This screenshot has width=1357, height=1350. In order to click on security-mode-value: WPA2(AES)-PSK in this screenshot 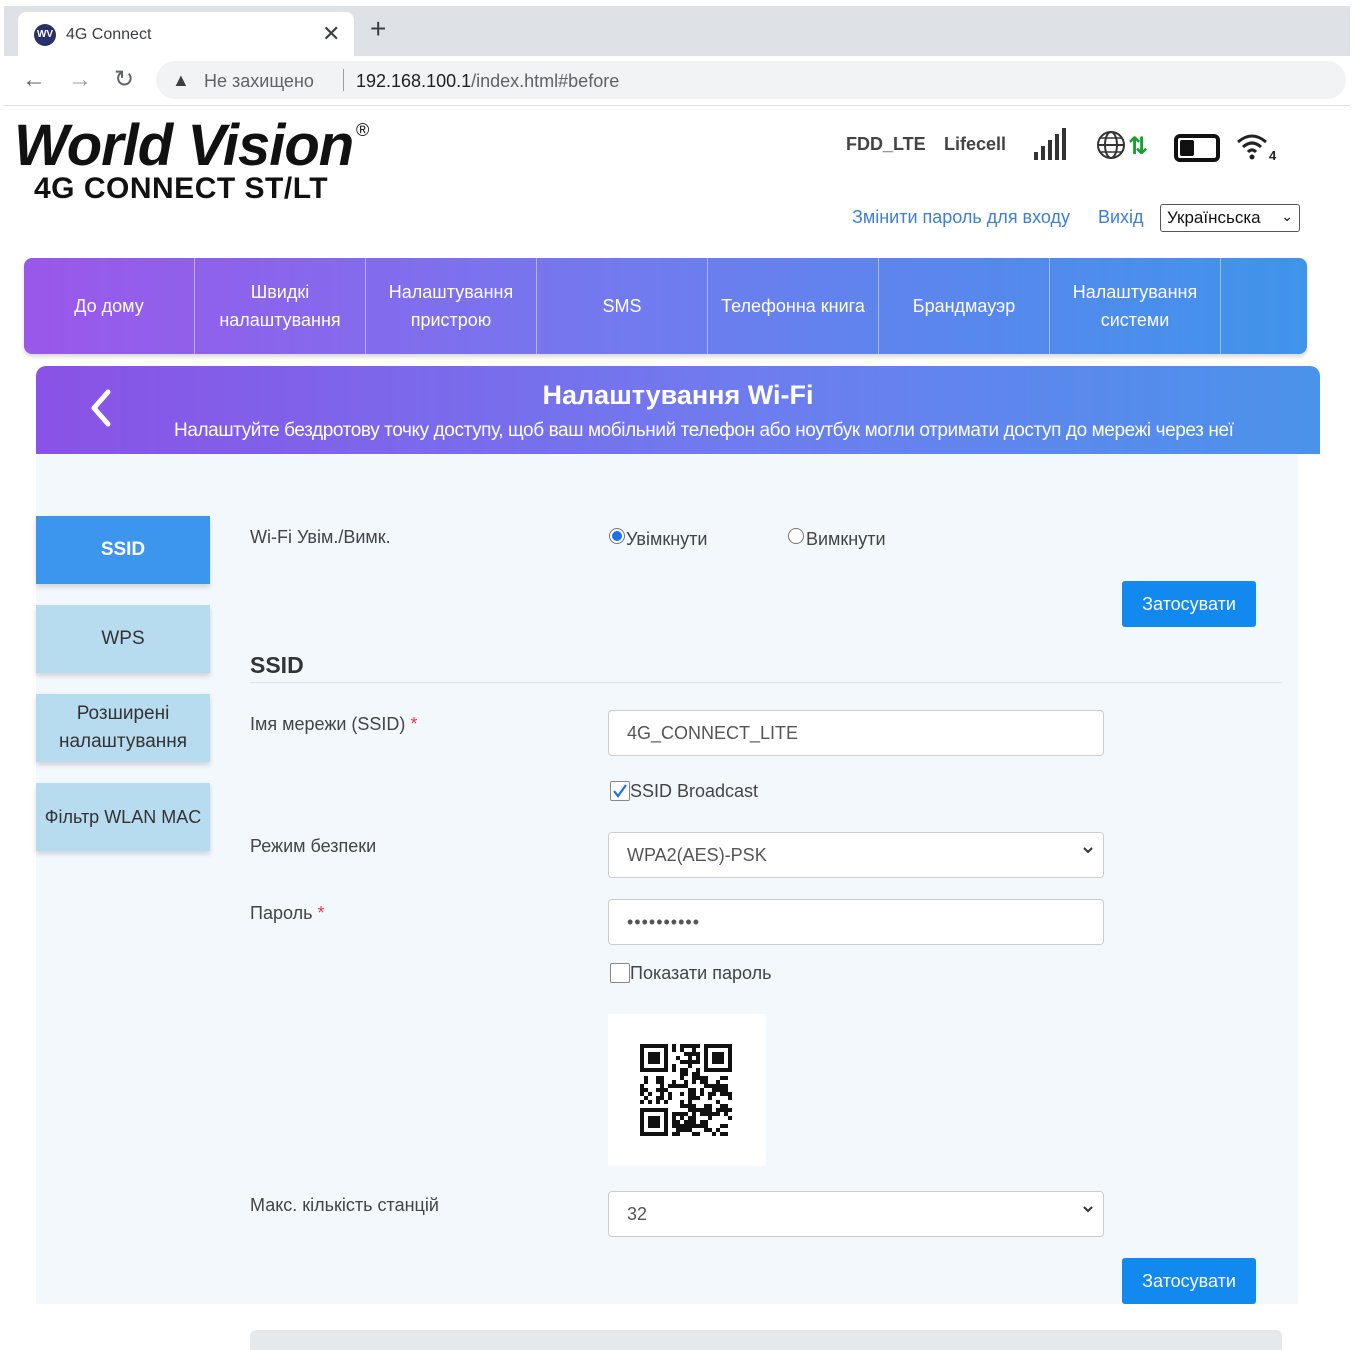, I will do `click(697, 855)`.